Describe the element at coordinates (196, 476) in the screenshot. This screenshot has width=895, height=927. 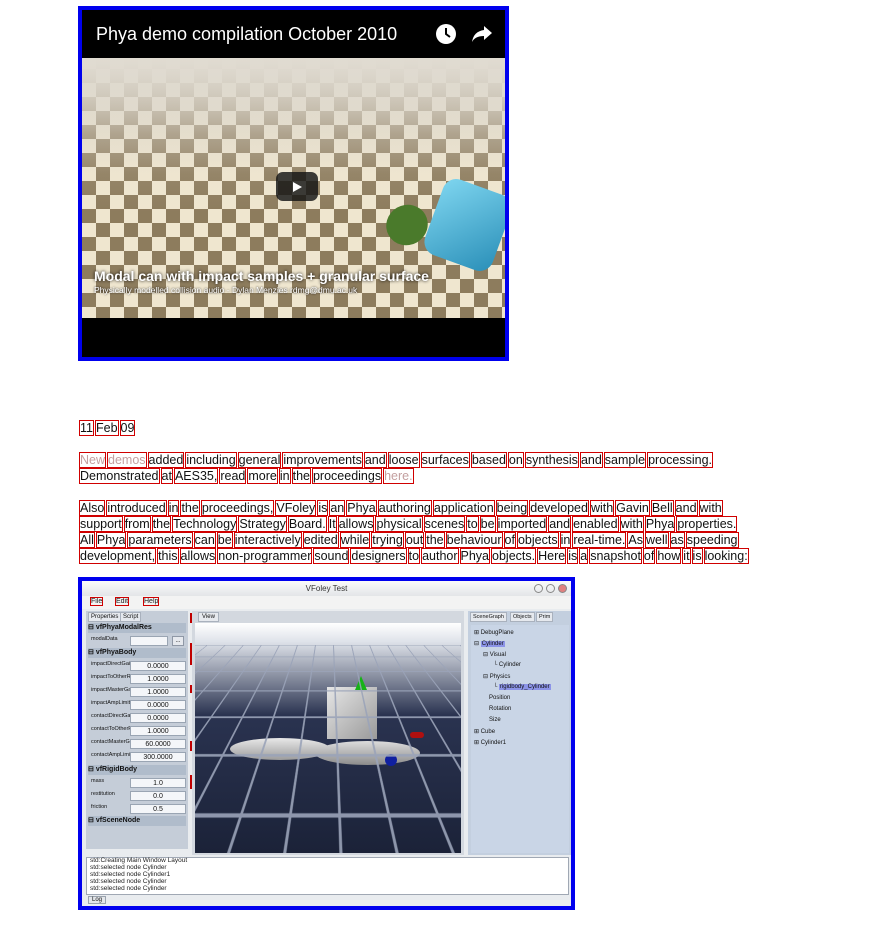
I see `word: AES35,` at that location.